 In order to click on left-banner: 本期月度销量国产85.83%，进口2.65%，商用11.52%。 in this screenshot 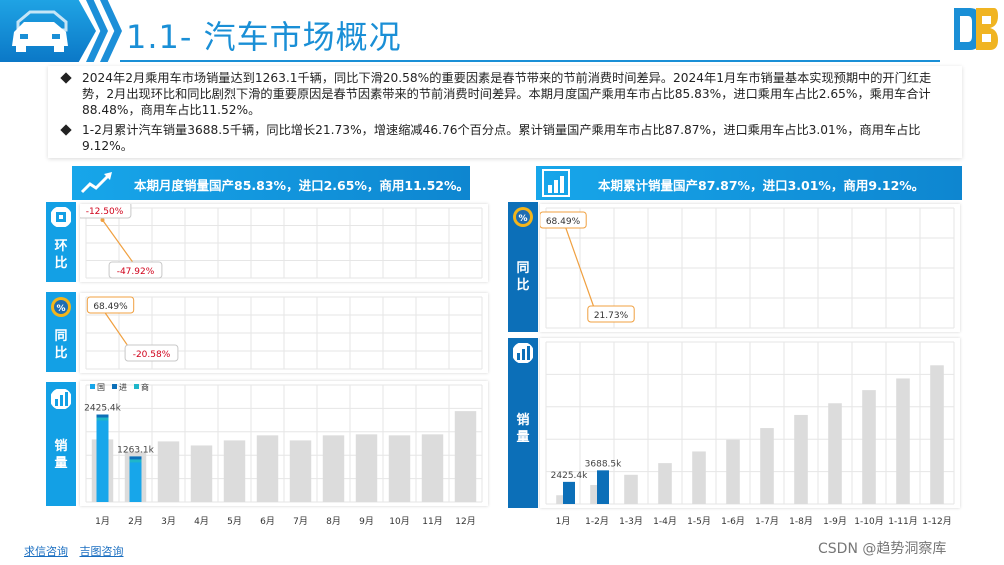, I will do `click(271, 183)`.